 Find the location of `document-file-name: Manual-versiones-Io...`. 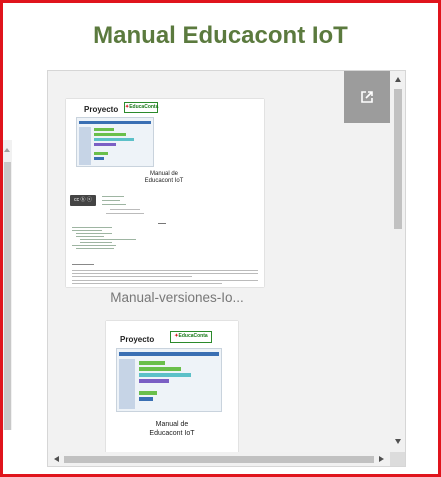

document-file-name: Manual-versiones-Io... is located at coordinates (177, 297).